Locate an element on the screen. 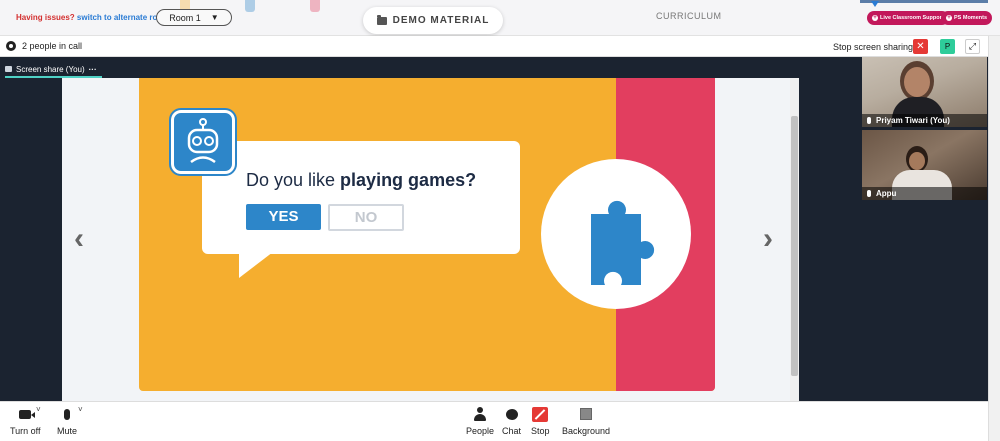  question-prefix: Do you like is located at coordinates (293, 180).